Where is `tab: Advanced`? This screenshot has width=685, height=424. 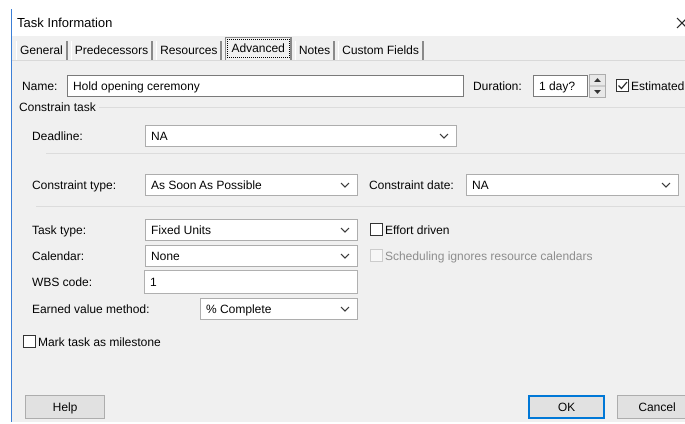 tab: Advanced is located at coordinates (258, 48).